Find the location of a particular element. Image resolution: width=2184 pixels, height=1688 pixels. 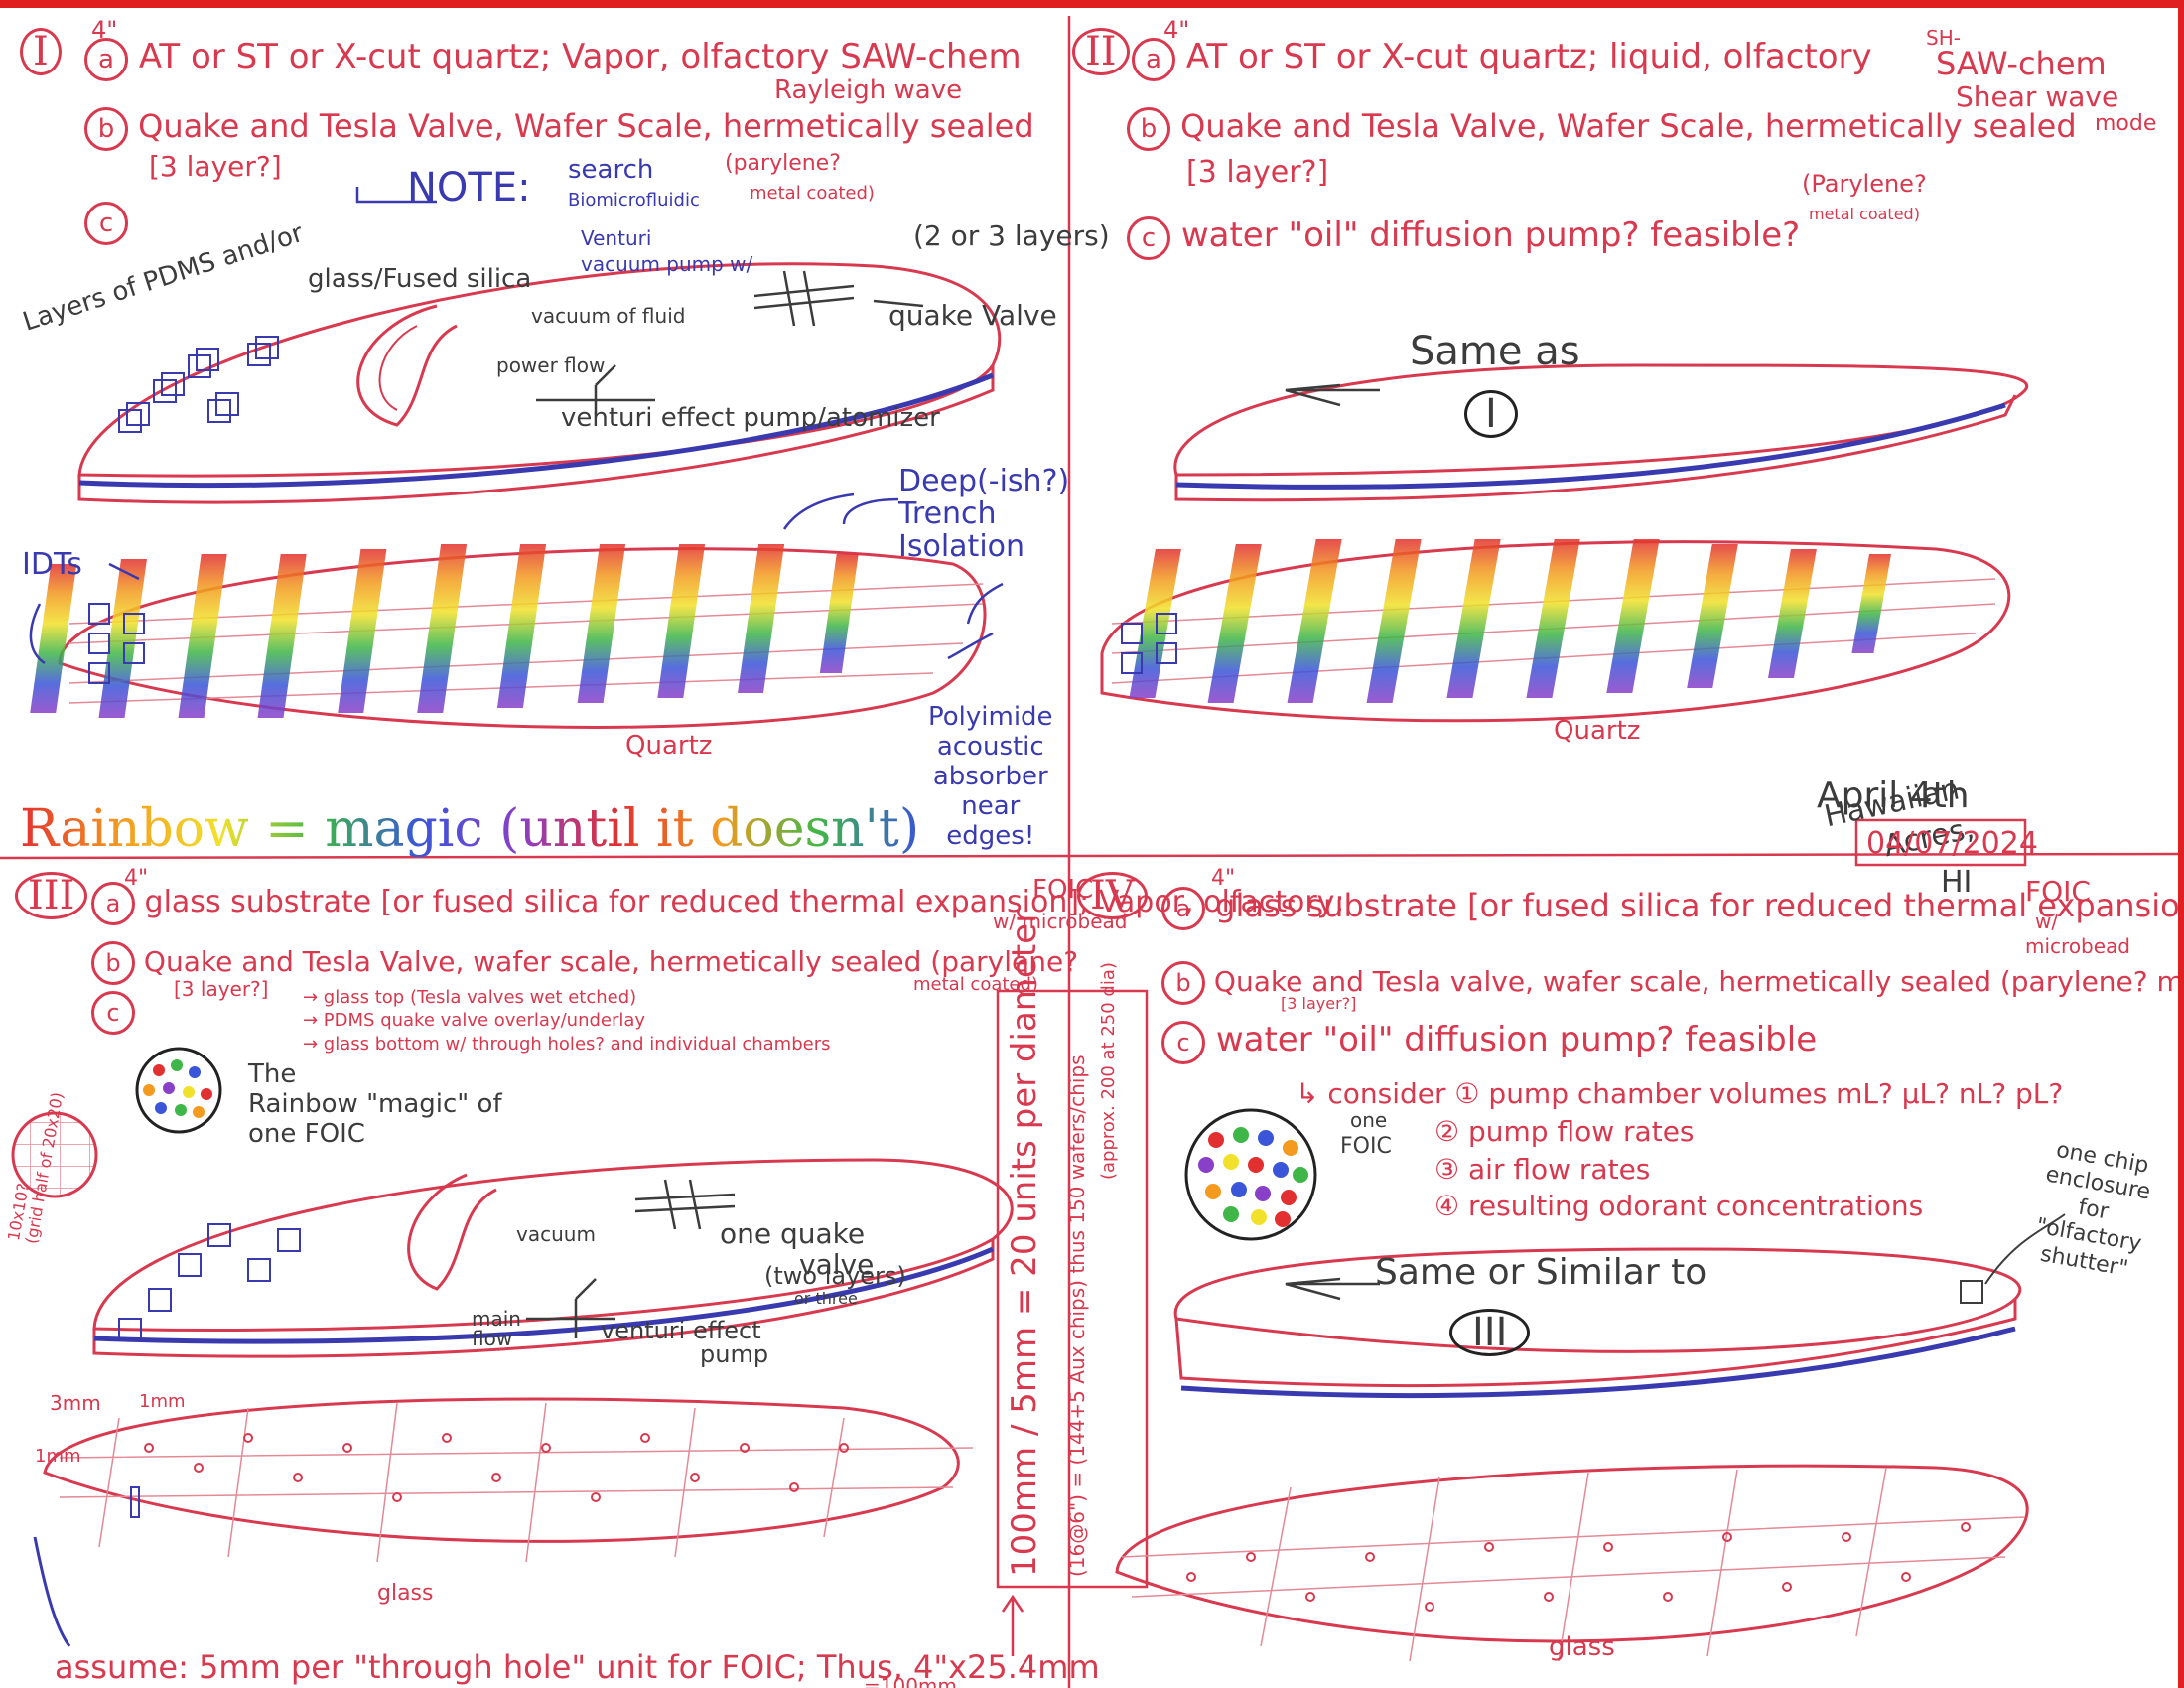

q1-metal-coated: metal coated) is located at coordinates (812, 193).